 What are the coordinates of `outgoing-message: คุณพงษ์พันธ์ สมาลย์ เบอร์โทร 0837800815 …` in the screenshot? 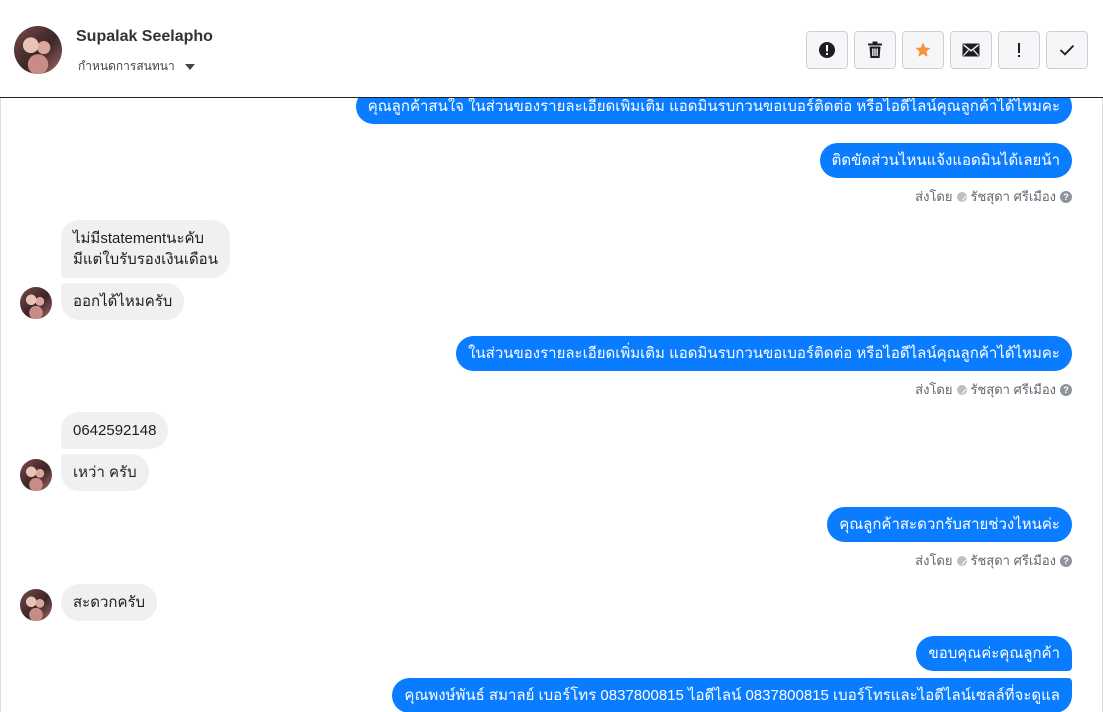 It's located at (732, 695).